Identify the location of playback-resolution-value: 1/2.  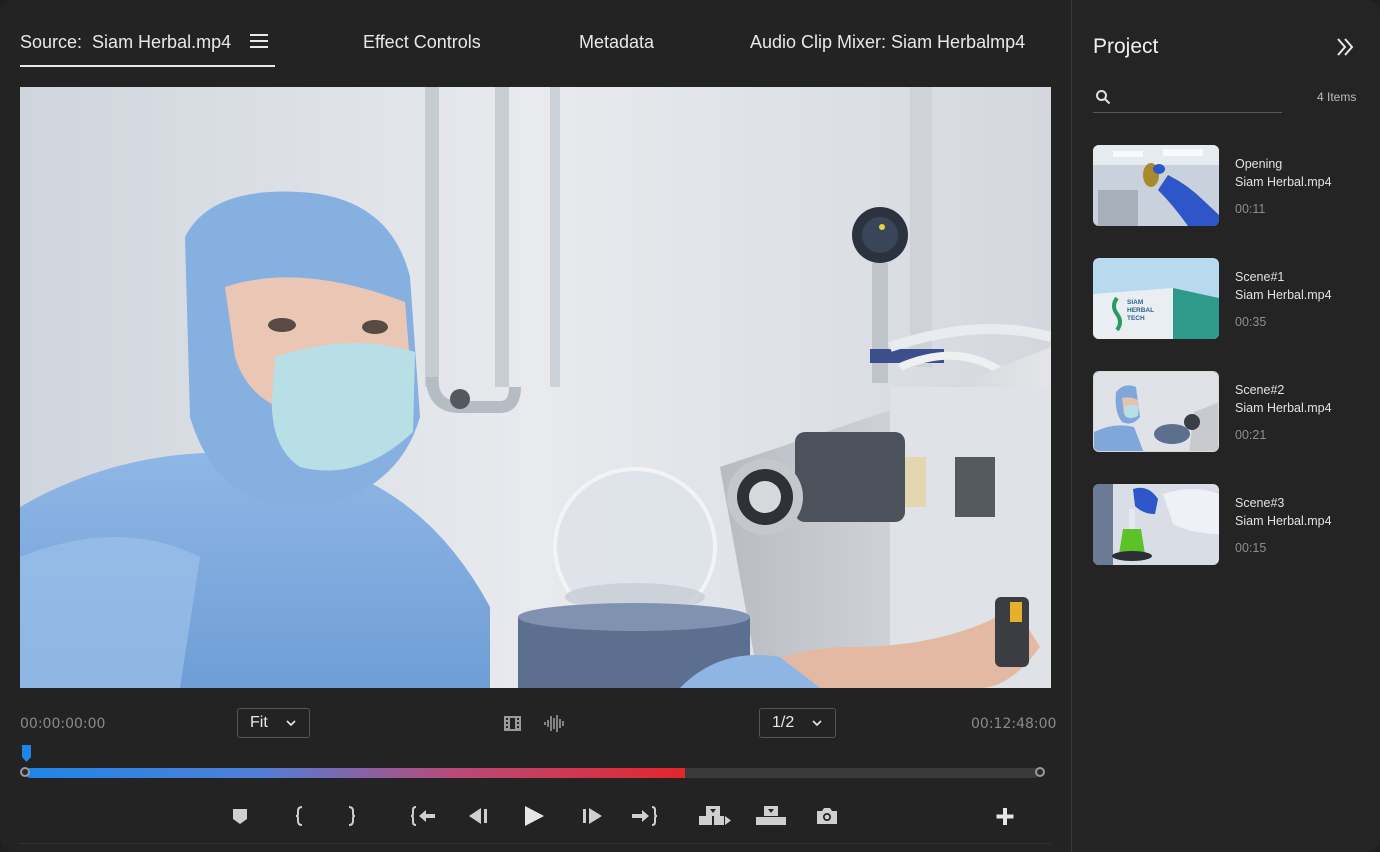
(783, 722).